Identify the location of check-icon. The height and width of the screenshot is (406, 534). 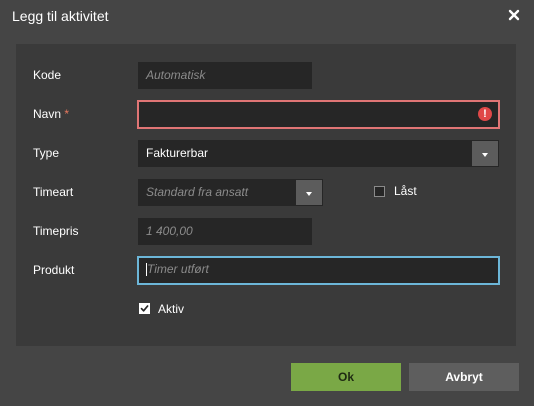
(144, 308).